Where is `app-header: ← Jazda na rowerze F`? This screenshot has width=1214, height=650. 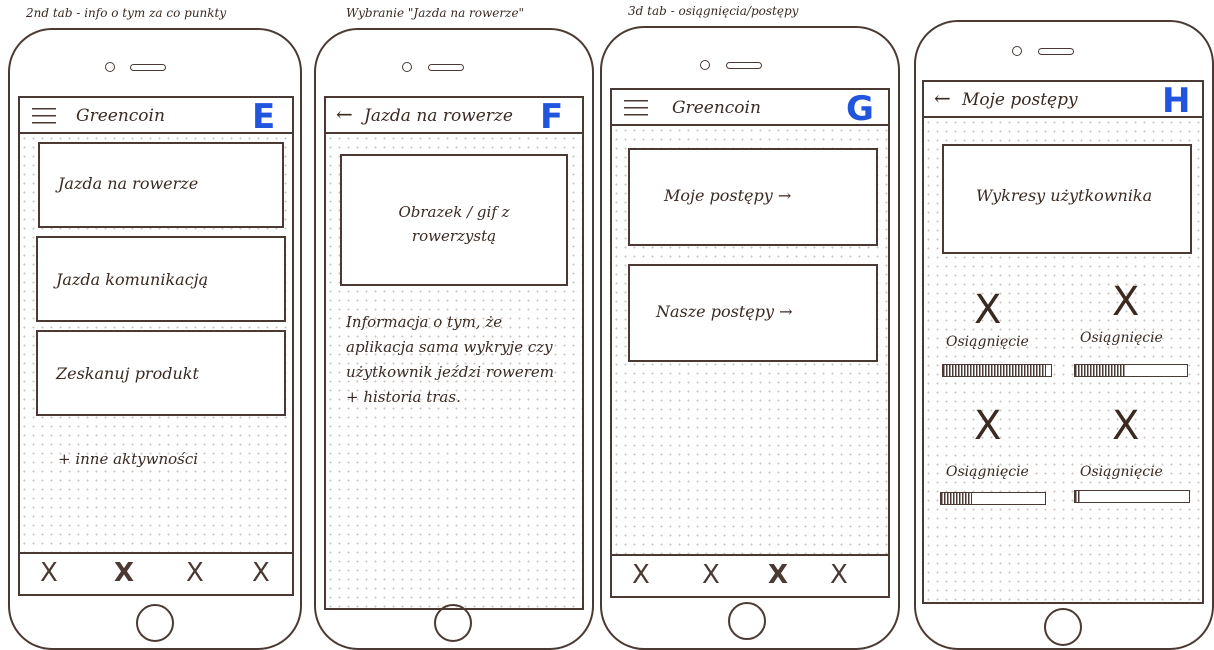 app-header: ← Jazda na rowerze F is located at coordinates (454, 116).